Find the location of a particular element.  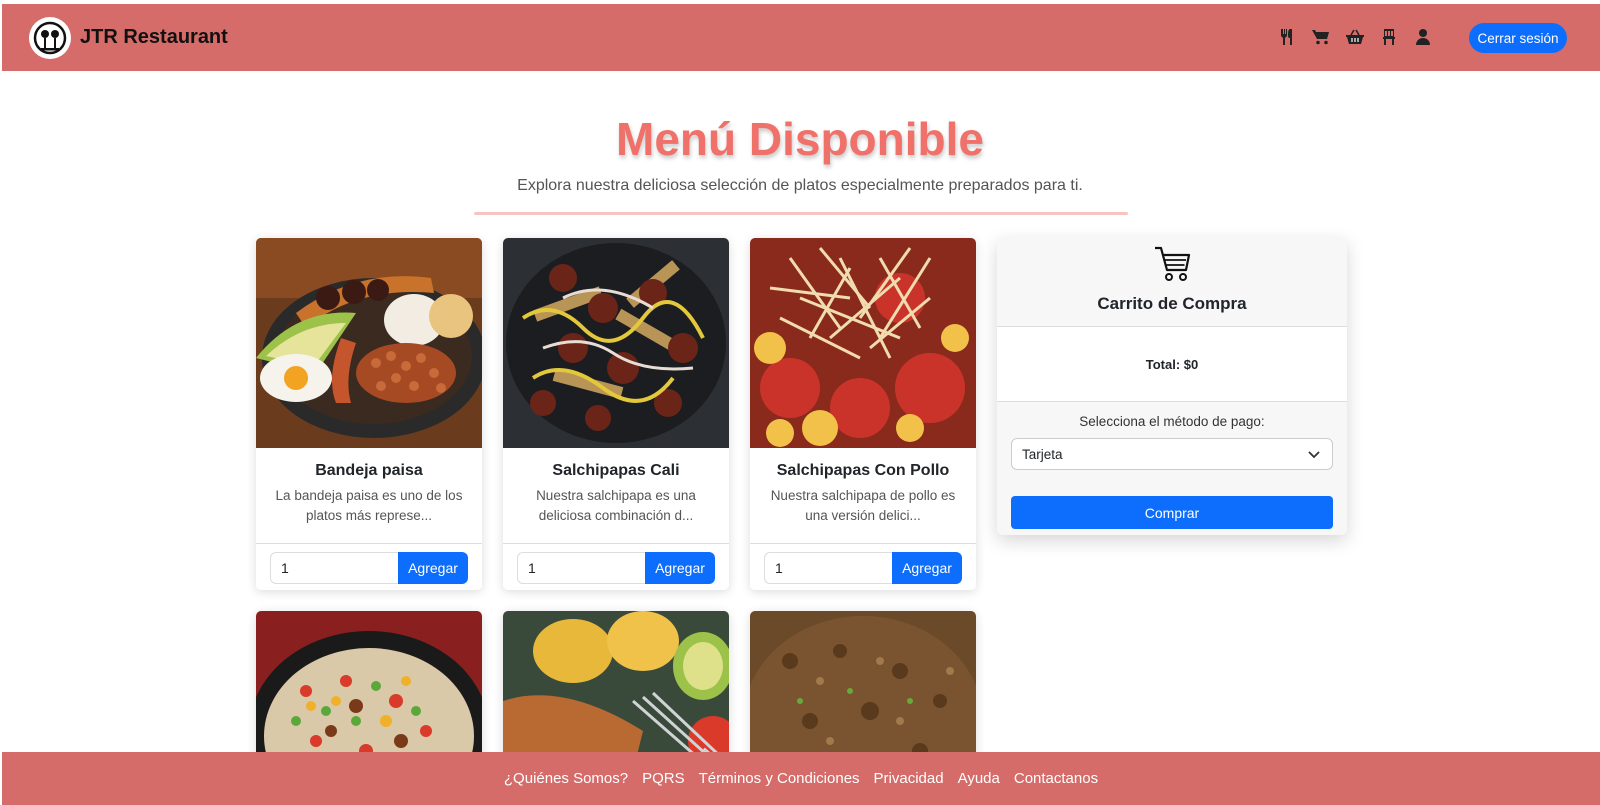

cart-title: Carrito de Compra is located at coordinates (1172, 303).